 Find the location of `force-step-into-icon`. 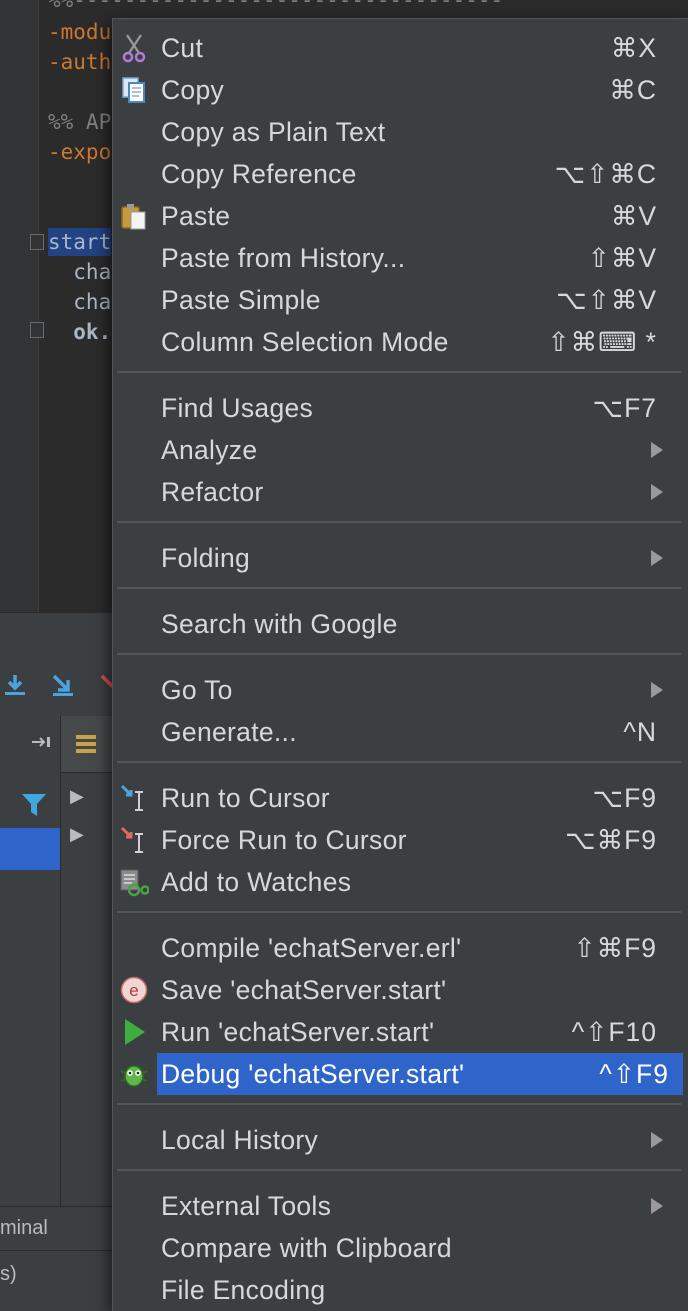

force-step-into-icon is located at coordinates (63, 685).